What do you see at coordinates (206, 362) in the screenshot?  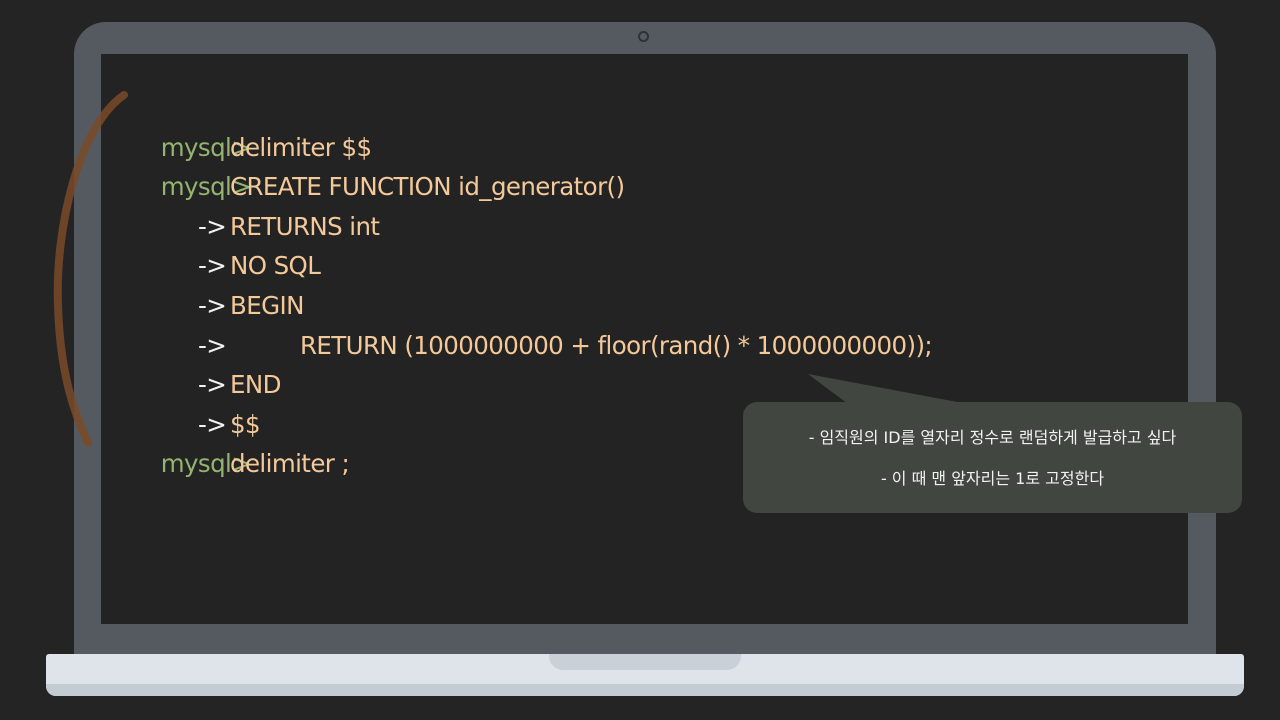 I see `code-line: -> END` at bounding box center [206, 362].